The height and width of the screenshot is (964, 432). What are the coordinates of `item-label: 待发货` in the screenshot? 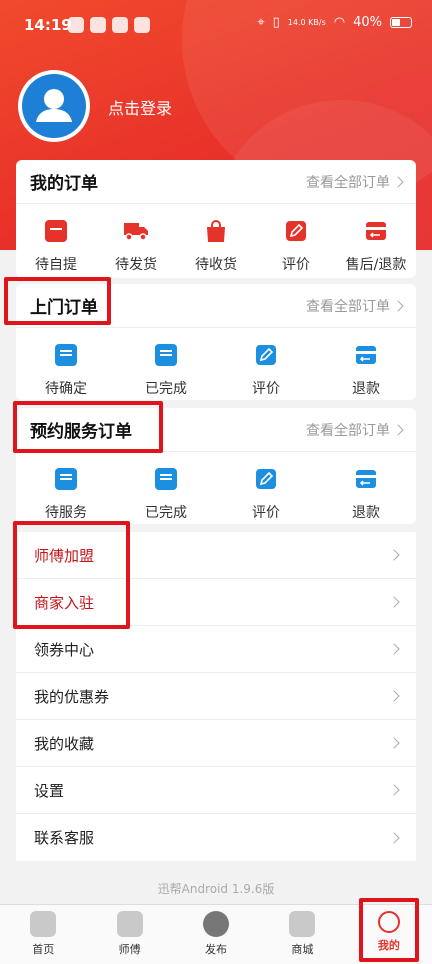 It's located at (136, 265).